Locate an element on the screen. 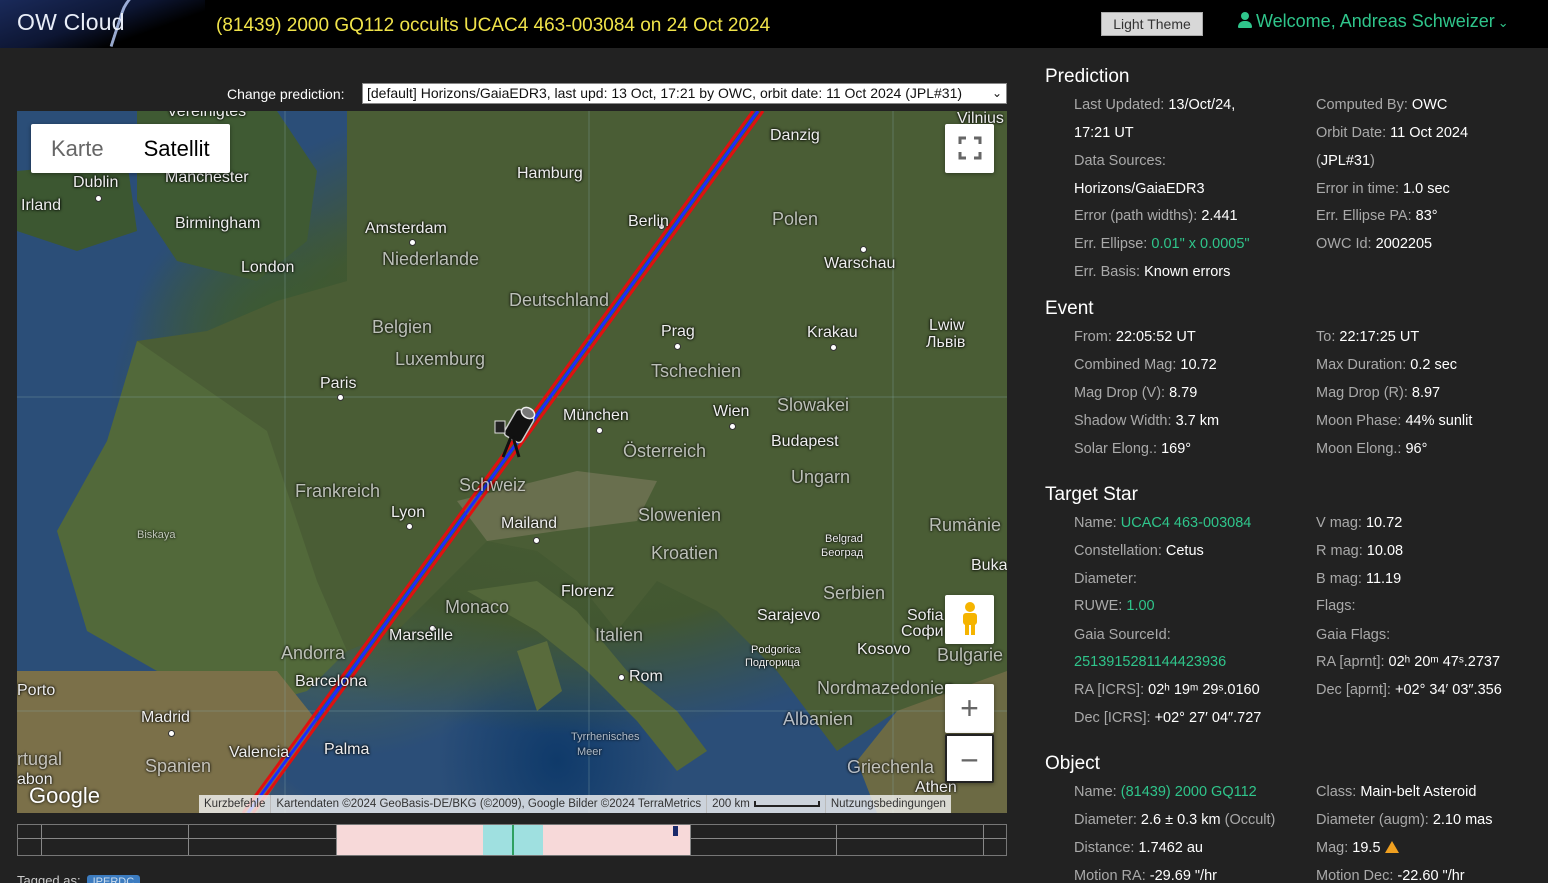  map-label: Albanien is located at coordinates (818, 719).